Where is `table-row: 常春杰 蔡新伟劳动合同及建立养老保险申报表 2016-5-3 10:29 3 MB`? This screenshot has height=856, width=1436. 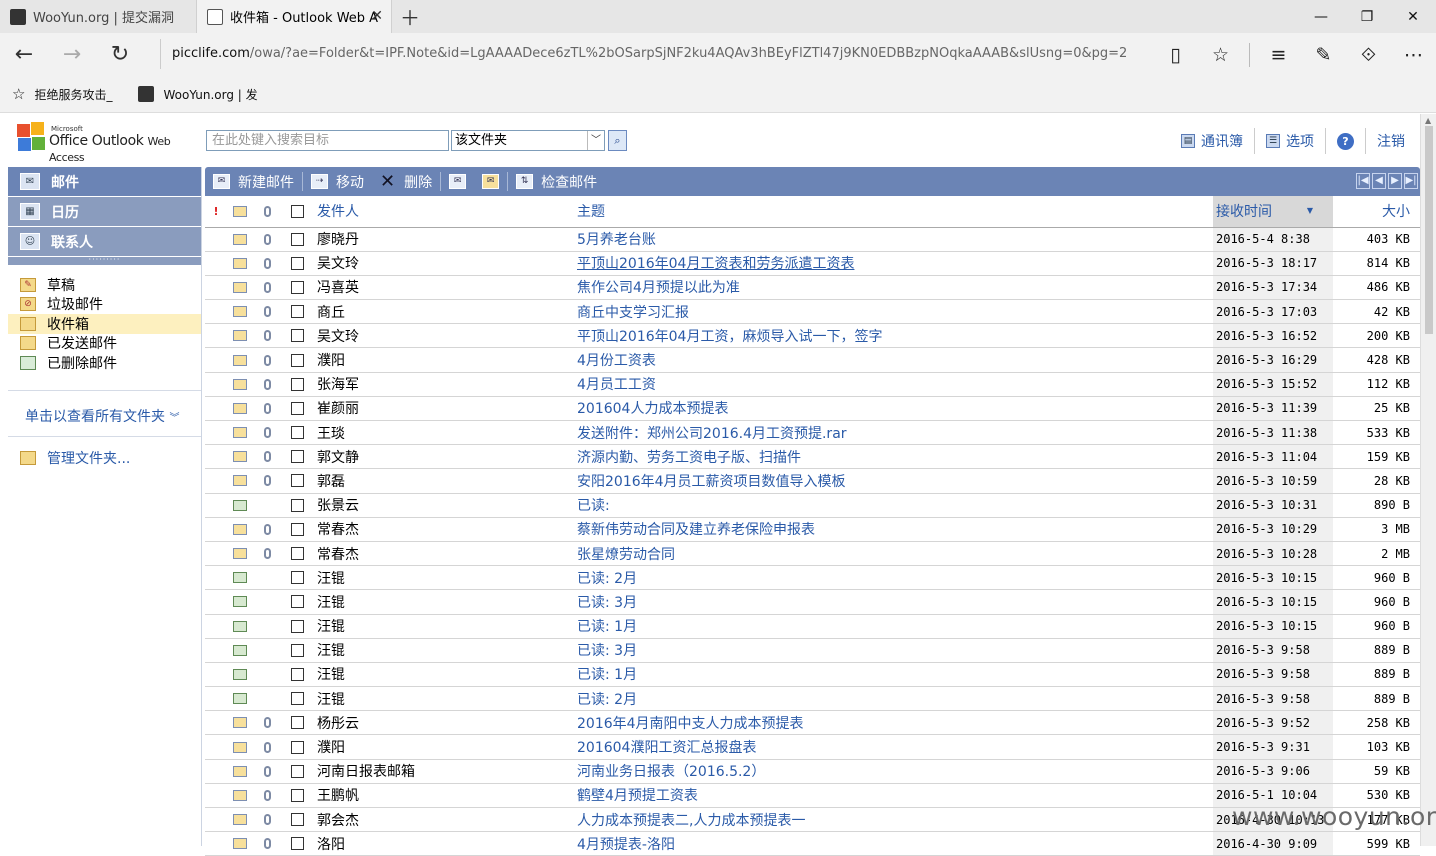
table-row: 常春杰 蔡新伟劳动合同及建立养老保险申报表 2016-5-3 10:29 3 MB is located at coordinates (812, 529).